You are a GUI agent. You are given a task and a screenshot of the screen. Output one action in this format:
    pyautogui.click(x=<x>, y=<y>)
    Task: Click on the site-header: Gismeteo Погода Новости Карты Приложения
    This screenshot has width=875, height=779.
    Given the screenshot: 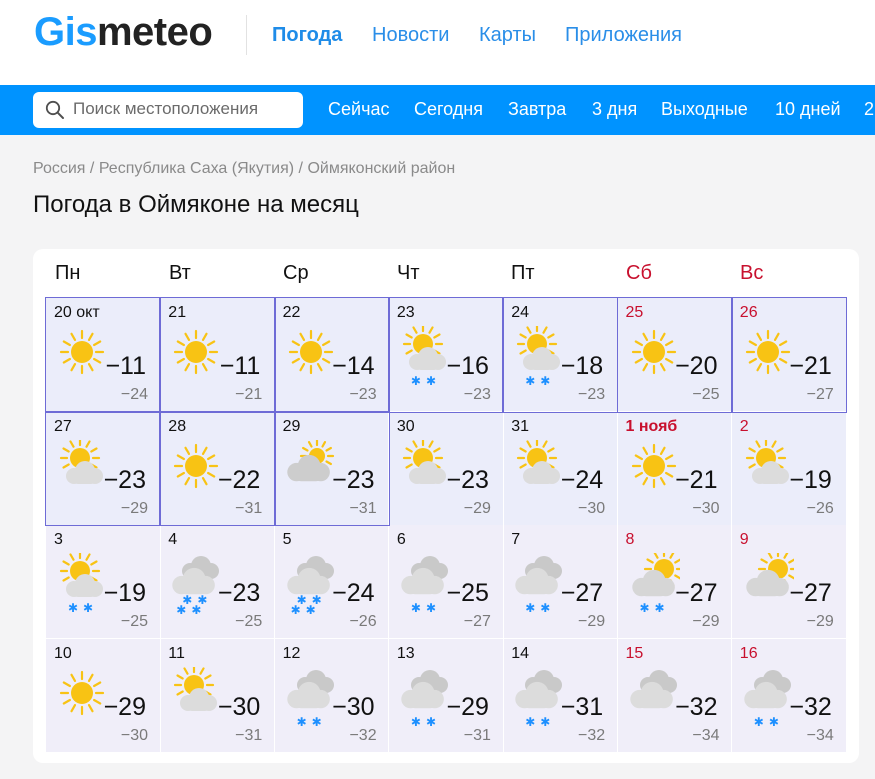 What is the action you would take?
    pyautogui.click(x=437, y=42)
    